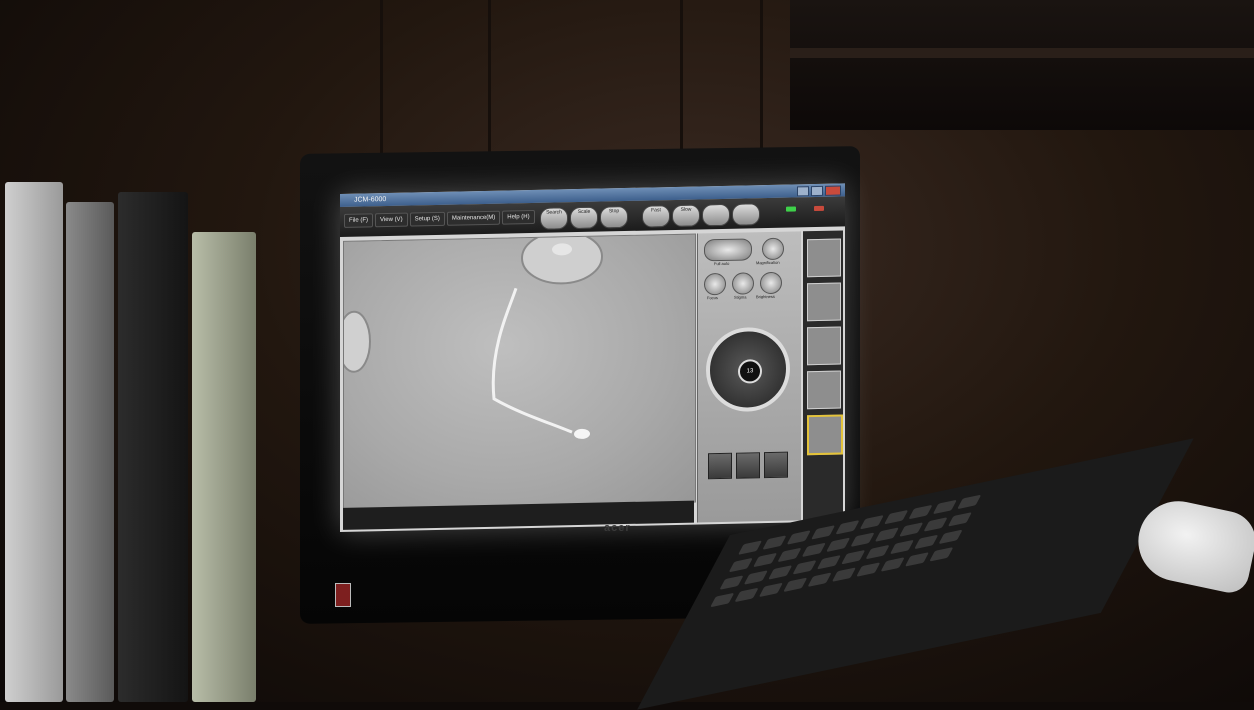 This screenshot has height=710, width=1254. What do you see at coordinates (722, 263) in the screenshot?
I see `full-auto-label: Full auto` at bounding box center [722, 263].